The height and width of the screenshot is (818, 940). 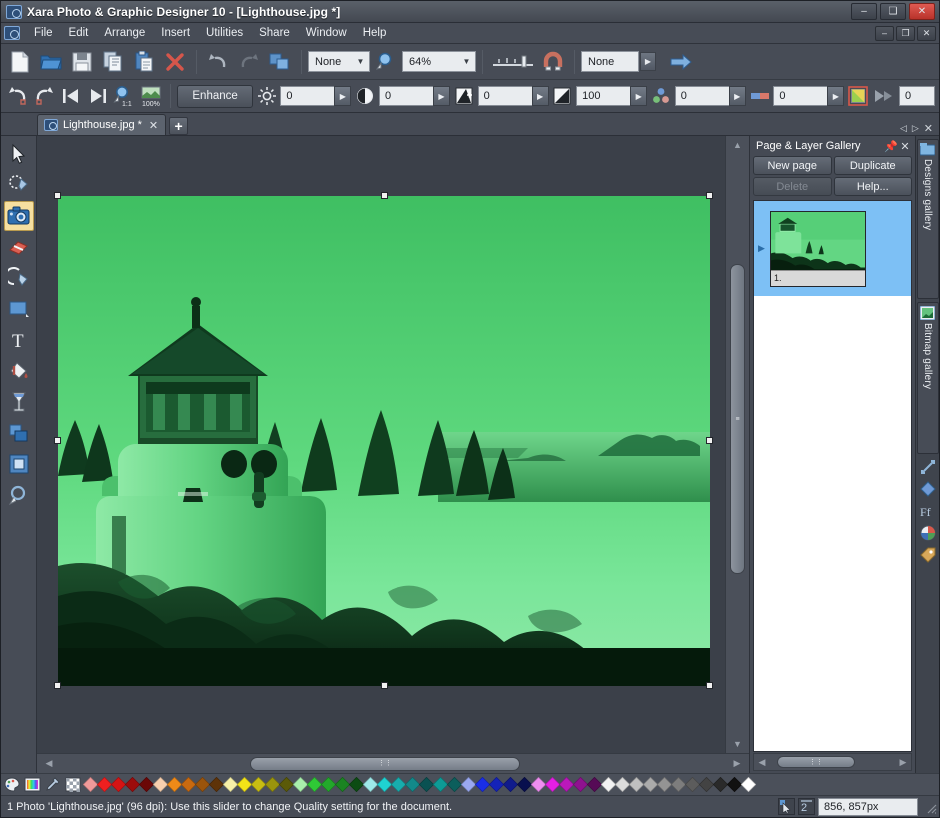 I want to click on panel-scroll-right: ▶, so click(x=903, y=762).